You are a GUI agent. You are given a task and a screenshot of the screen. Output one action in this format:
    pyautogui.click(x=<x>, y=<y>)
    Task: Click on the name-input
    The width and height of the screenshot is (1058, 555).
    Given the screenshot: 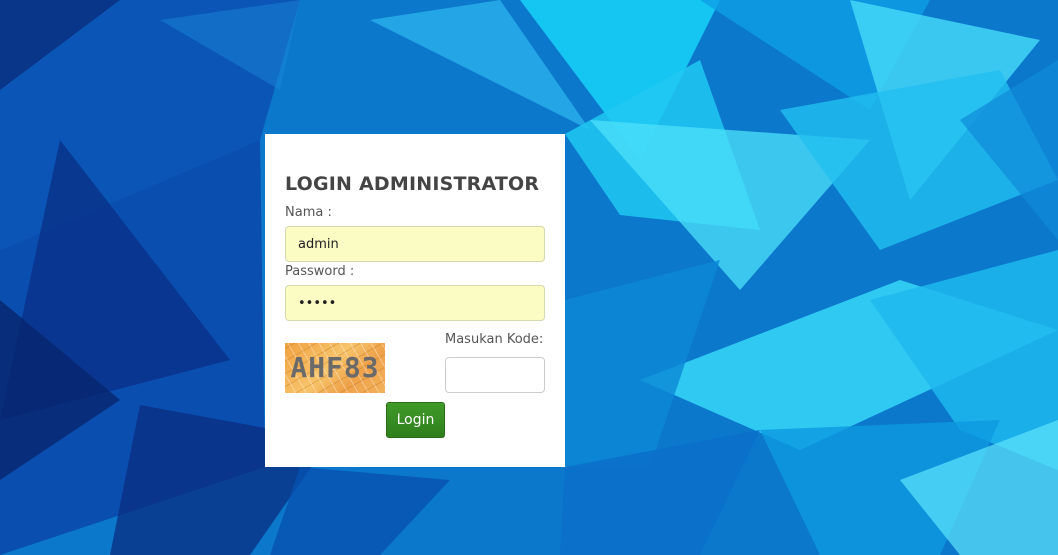 What is the action you would take?
    pyautogui.click(x=415, y=244)
    